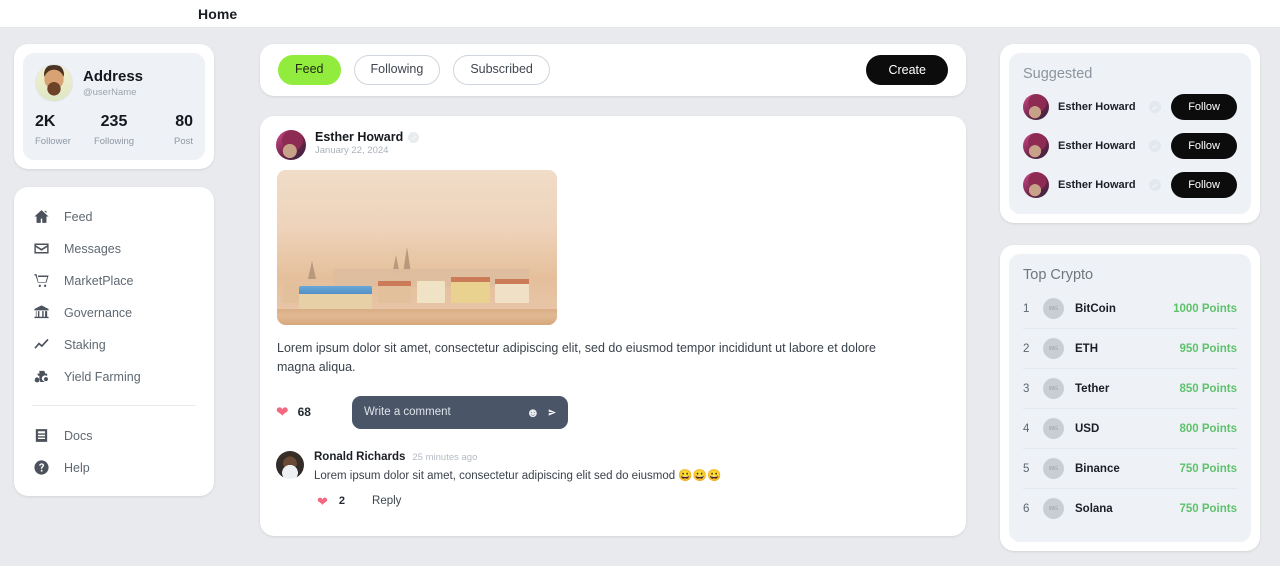 The width and height of the screenshot is (1280, 566). What do you see at coordinates (1208, 428) in the screenshot?
I see `crypto-points: 800 Points` at bounding box center [1208, 428].